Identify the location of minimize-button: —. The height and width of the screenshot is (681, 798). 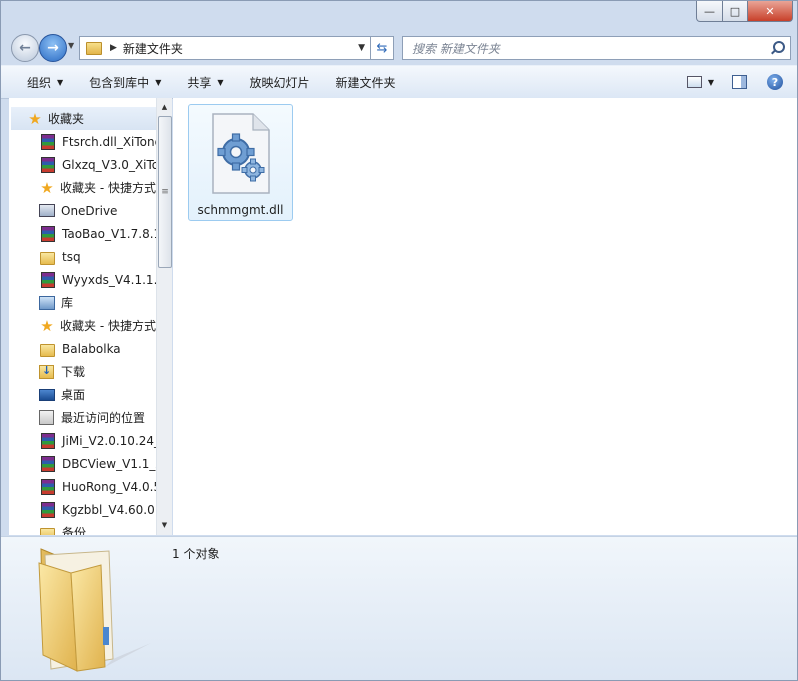
(709, 11).